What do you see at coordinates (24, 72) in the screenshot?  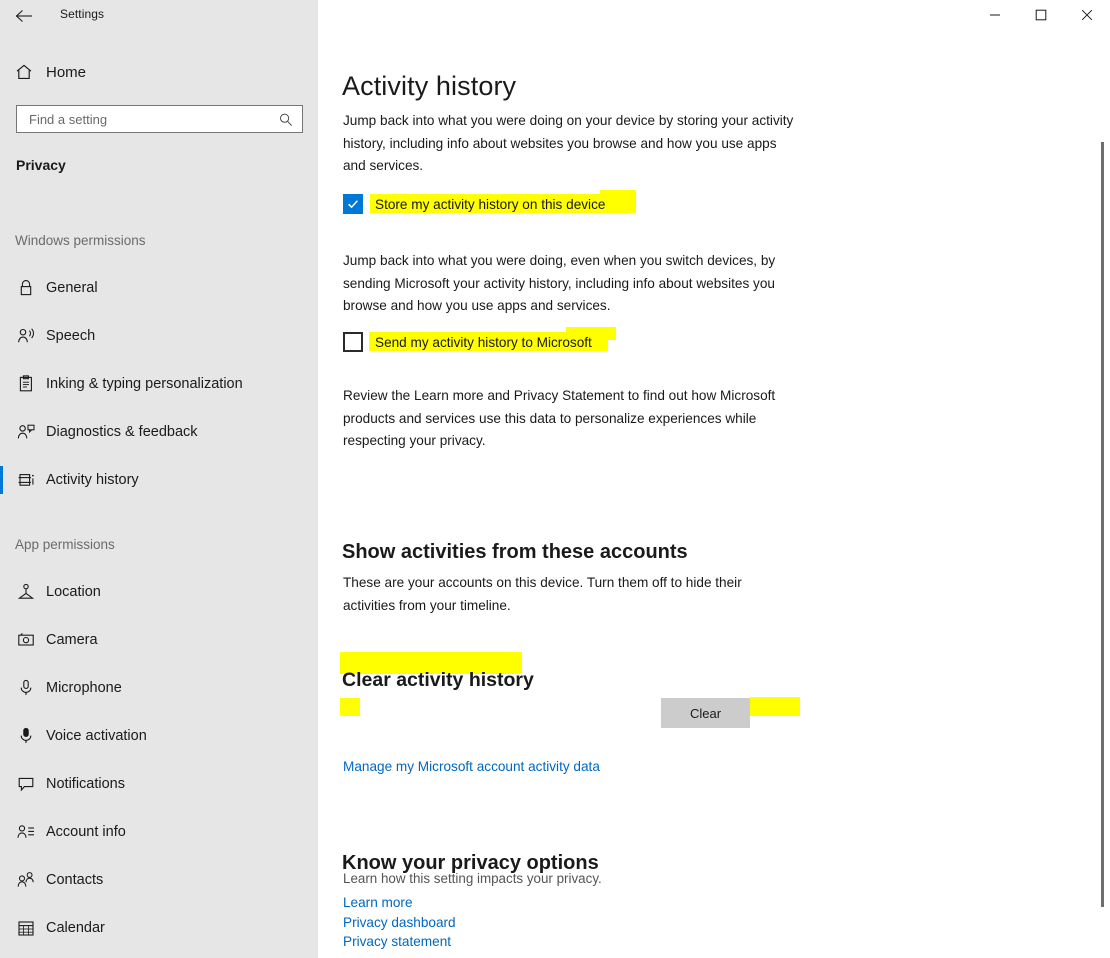 I see `home-icon` at bounding box center [24, 72].